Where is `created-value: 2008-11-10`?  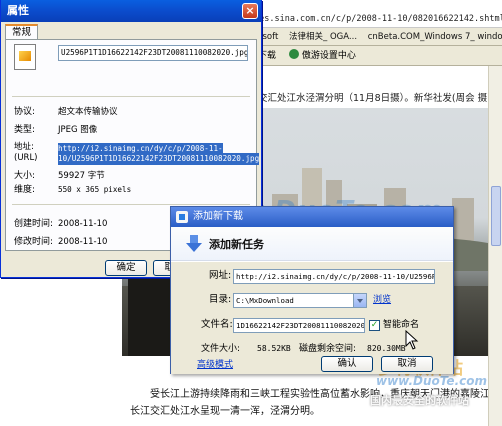 created-value: 2008-11-10 is located at coordinates (83, 224).